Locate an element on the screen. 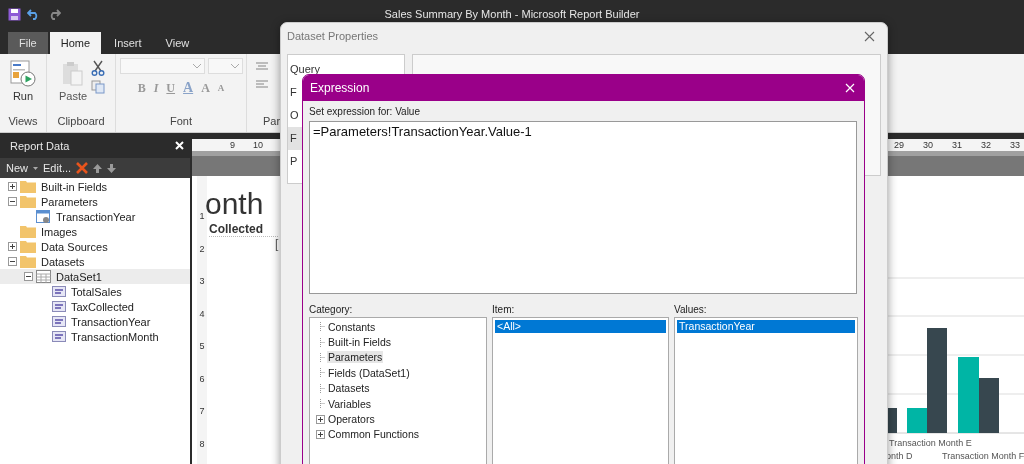 This screenshot has width=1024, height=464. list-label: Item: is located at coordinates (504, 310).